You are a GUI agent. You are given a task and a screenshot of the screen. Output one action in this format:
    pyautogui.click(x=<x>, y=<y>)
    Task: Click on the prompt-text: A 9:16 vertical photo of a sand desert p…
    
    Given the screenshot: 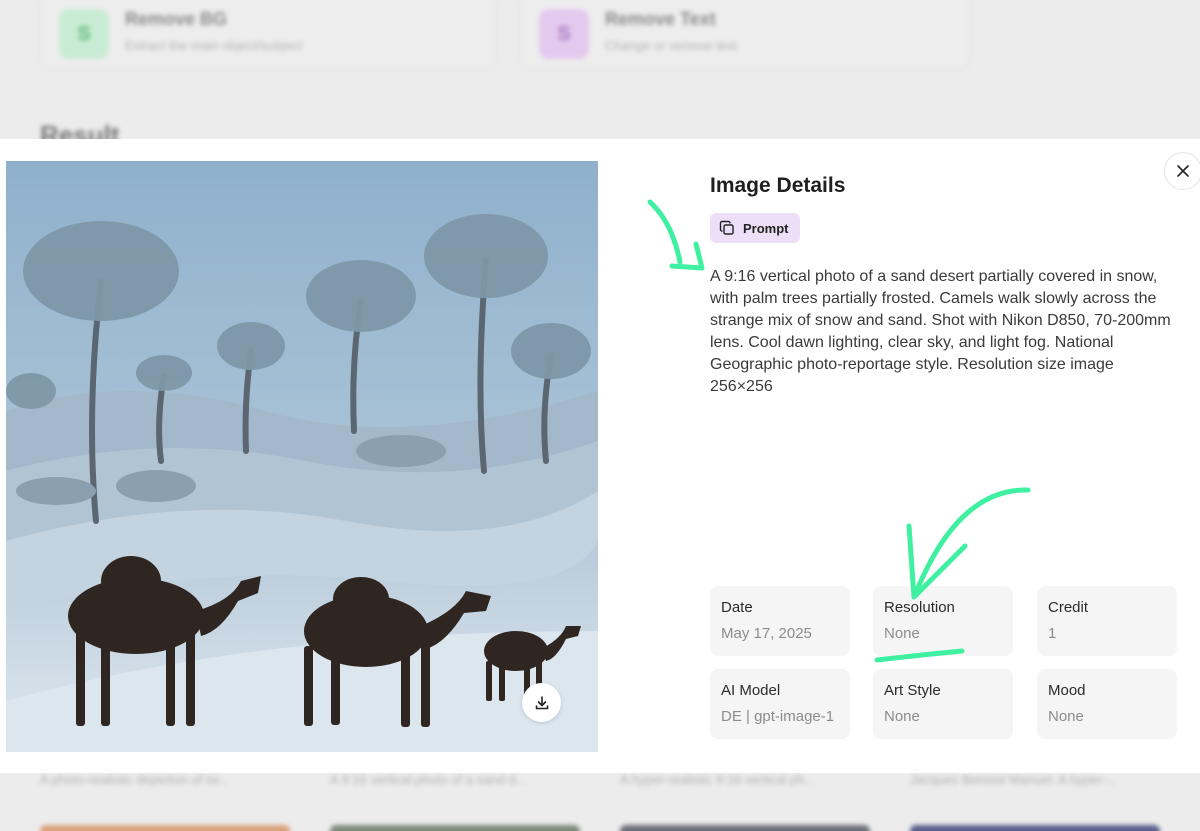 What is the action you would take?
    pyautogui.click(x=940, y=331)
    